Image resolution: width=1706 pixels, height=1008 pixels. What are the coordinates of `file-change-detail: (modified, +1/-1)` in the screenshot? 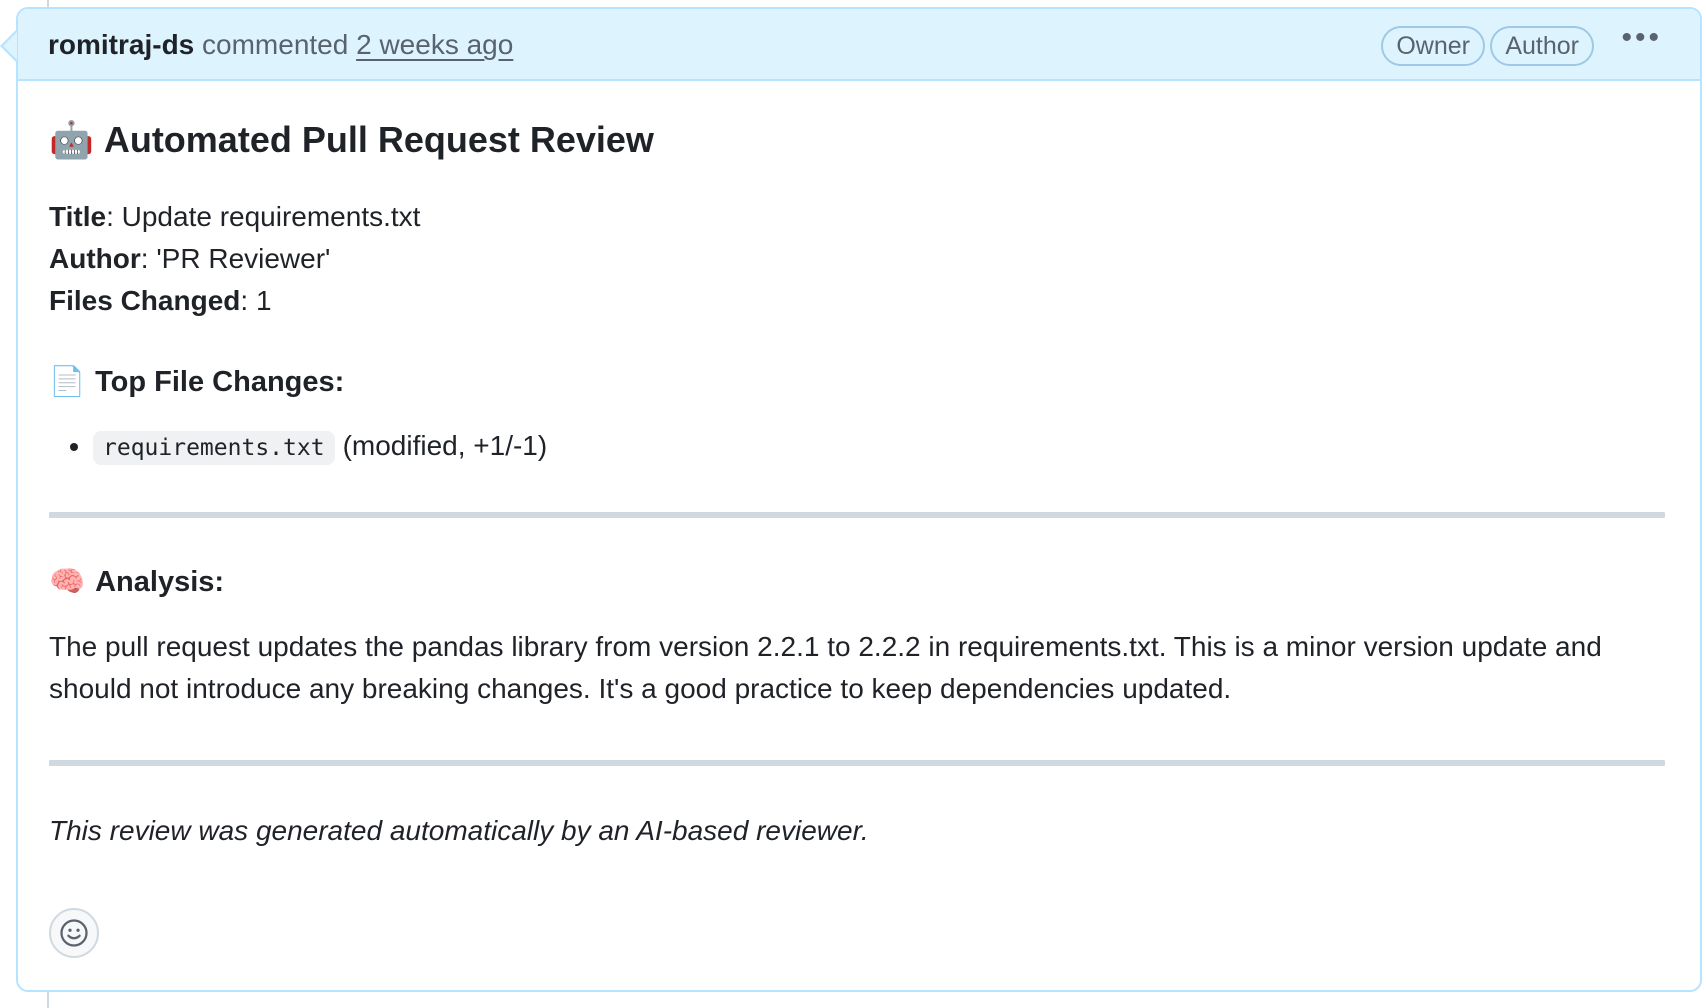 It's located at (445, 445).